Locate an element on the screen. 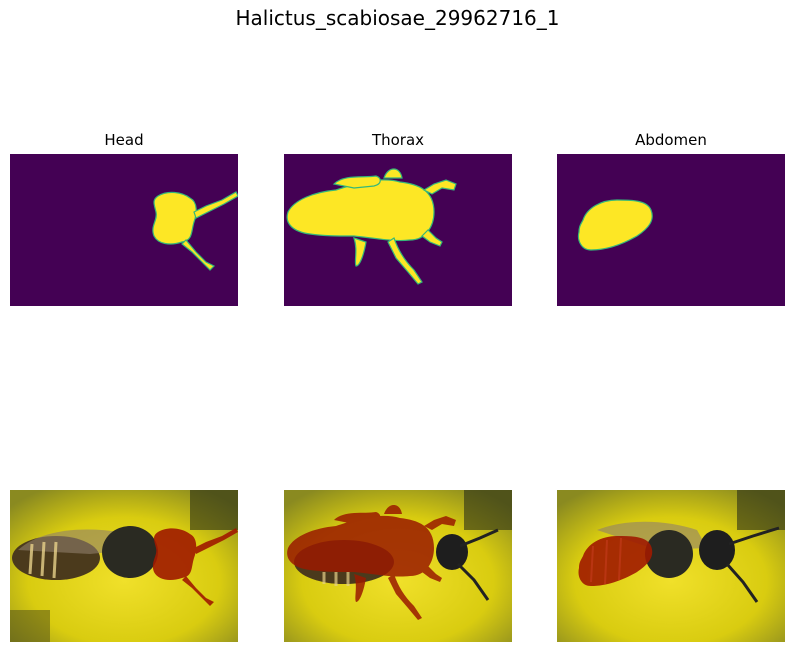 Image resolution: width=795 pixels, height=652 pixels. figure-title: Halictus_scabiosae_29962716_1 is located at coordinates (397, 18).